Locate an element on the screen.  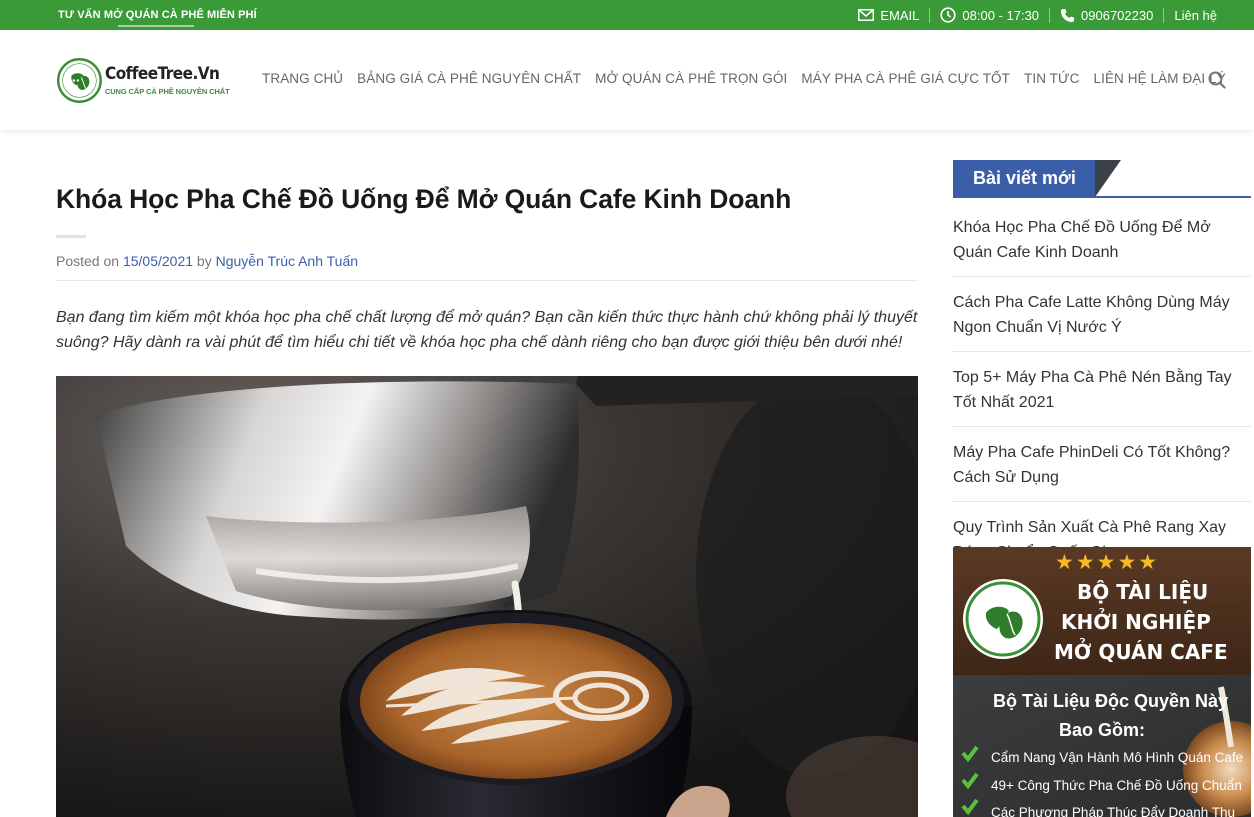
contact-label: Liên hệ is located at coordinates (1195, 15).